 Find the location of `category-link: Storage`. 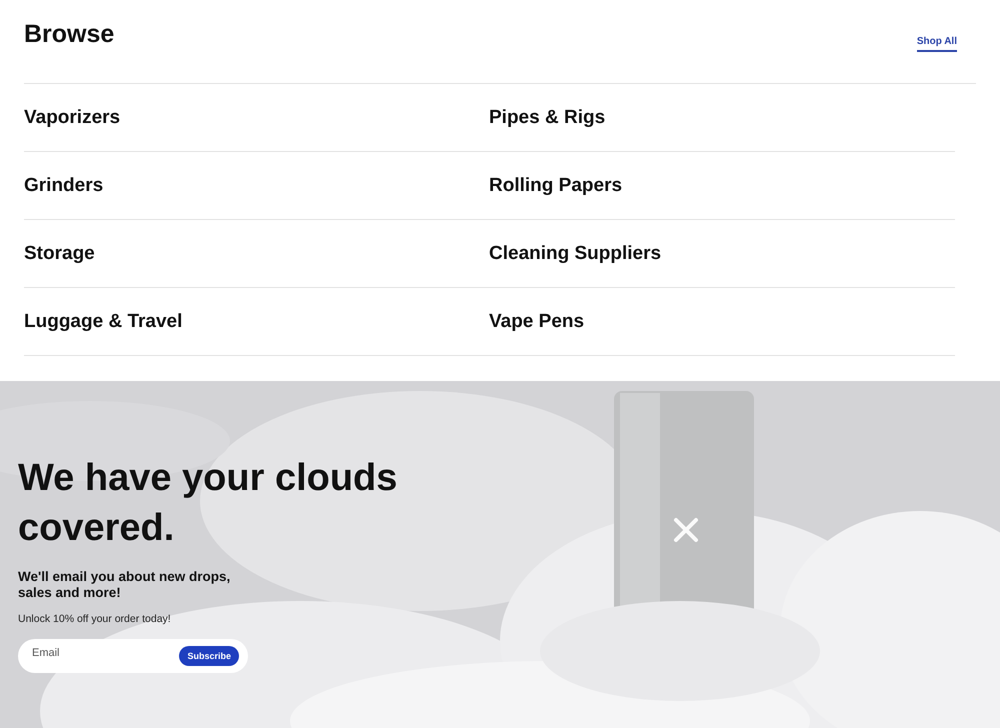

category-link: Storage is located at coordinates (59, 253).